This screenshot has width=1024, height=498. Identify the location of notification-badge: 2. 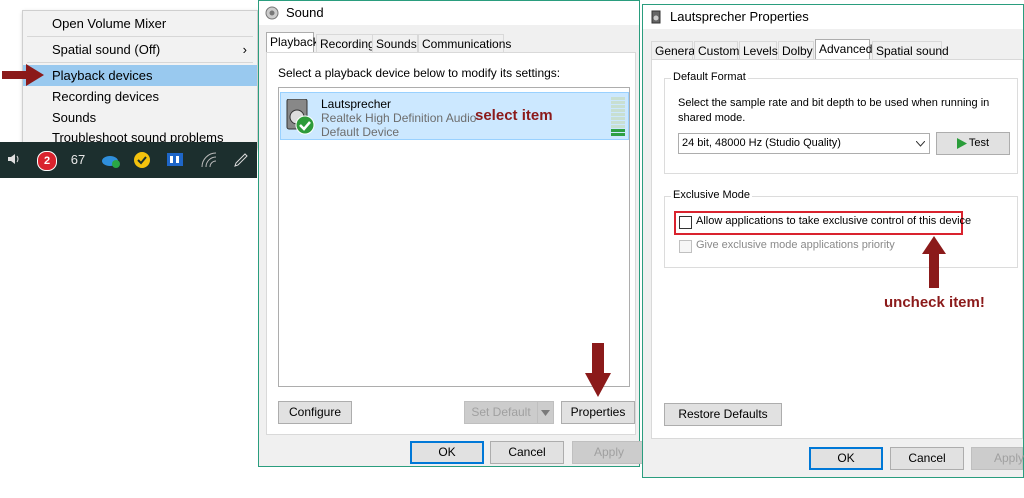
(47, 161).